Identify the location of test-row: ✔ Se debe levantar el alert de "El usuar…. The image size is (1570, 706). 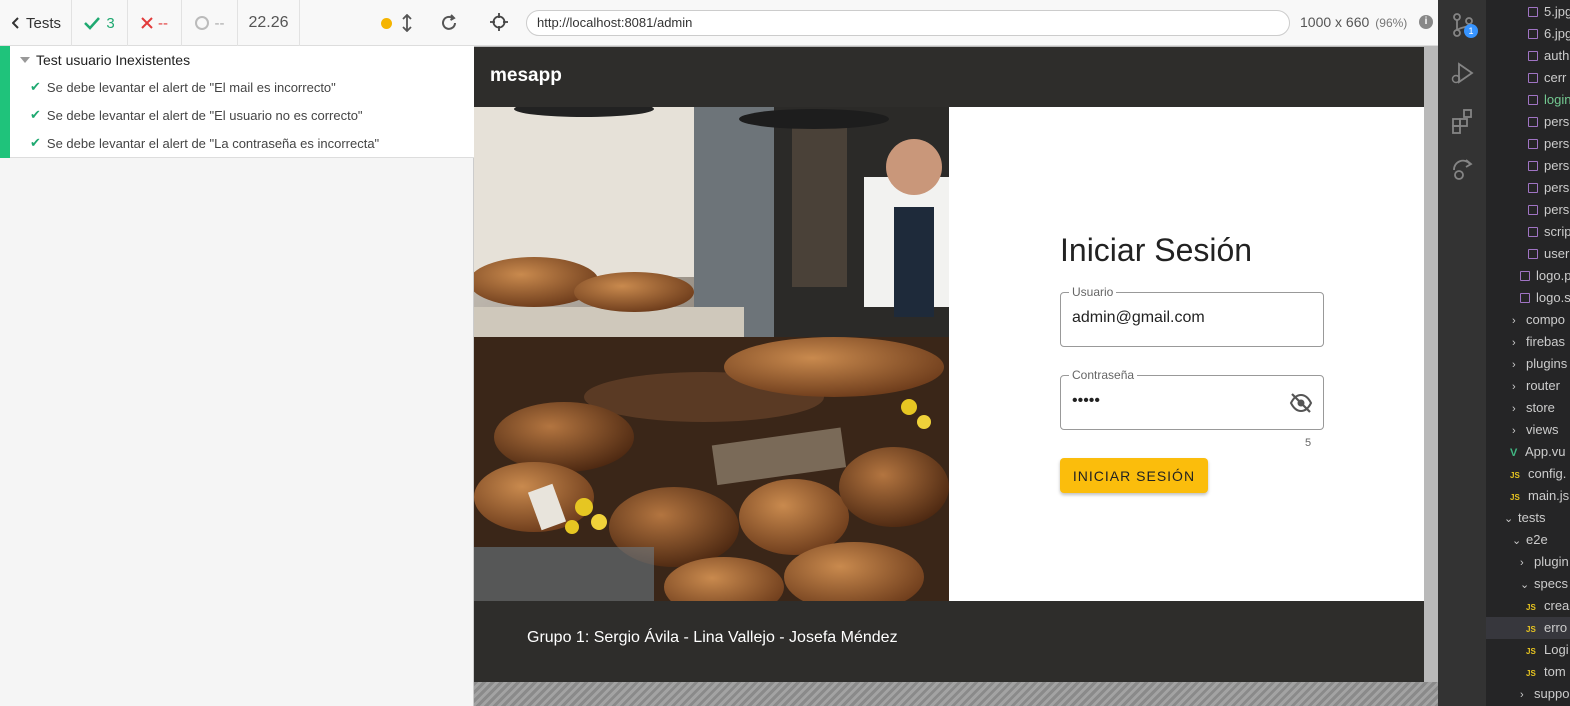
(196, 115).